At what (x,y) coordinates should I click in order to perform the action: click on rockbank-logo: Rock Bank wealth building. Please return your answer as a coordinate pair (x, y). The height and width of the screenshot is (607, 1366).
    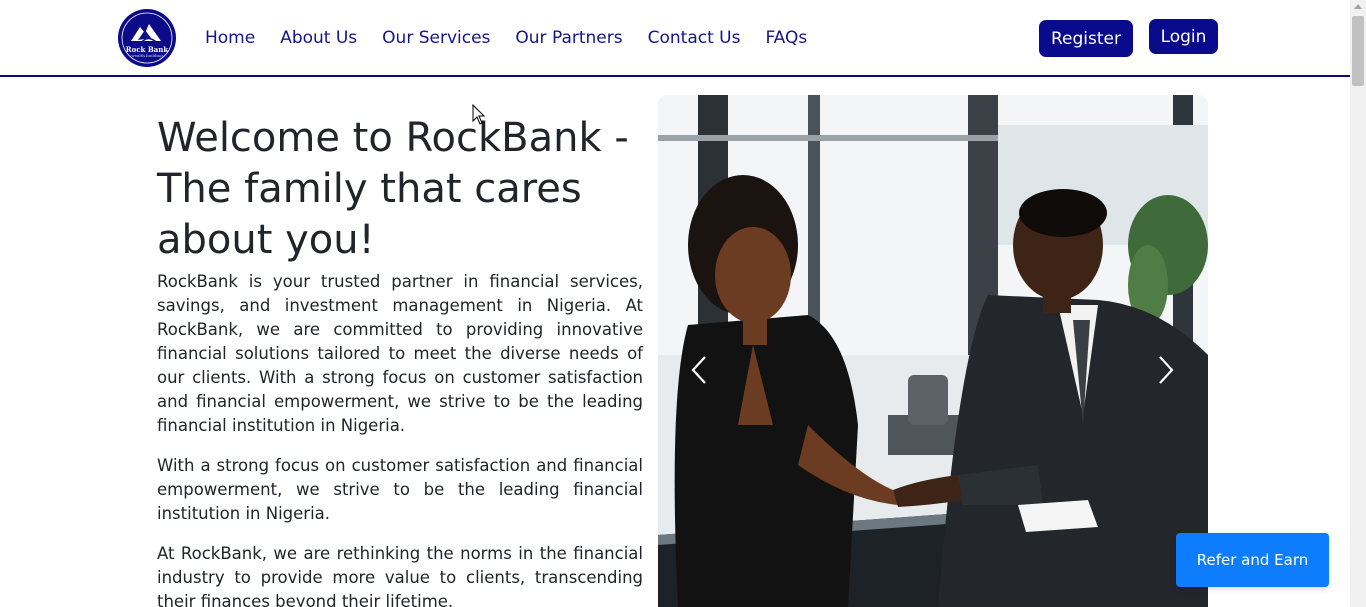
    Looking at the image, I should click on (147, 38).